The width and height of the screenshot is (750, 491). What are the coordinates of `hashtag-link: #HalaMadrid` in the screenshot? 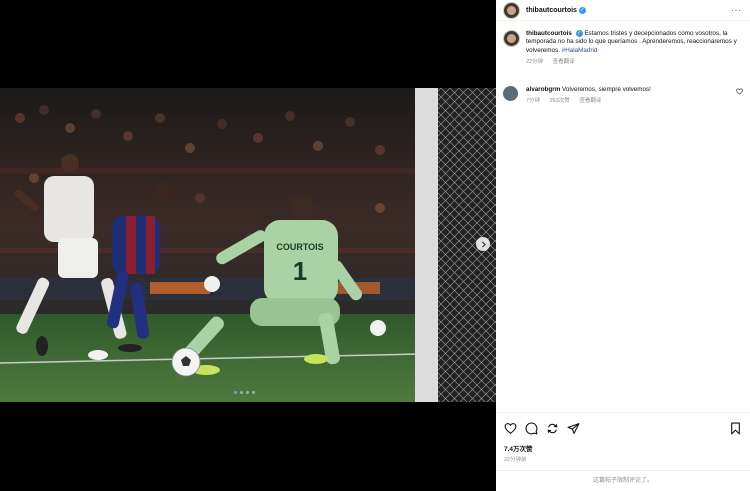 It's located at (580, 50).